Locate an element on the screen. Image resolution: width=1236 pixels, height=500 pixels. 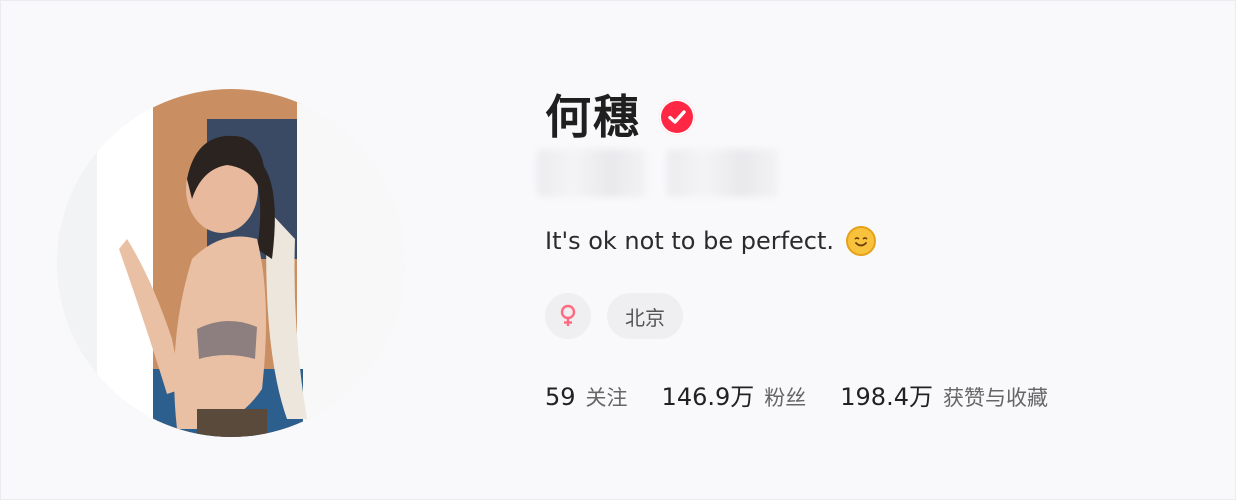
location-label: 北京 is located at coordinates (645, 317).